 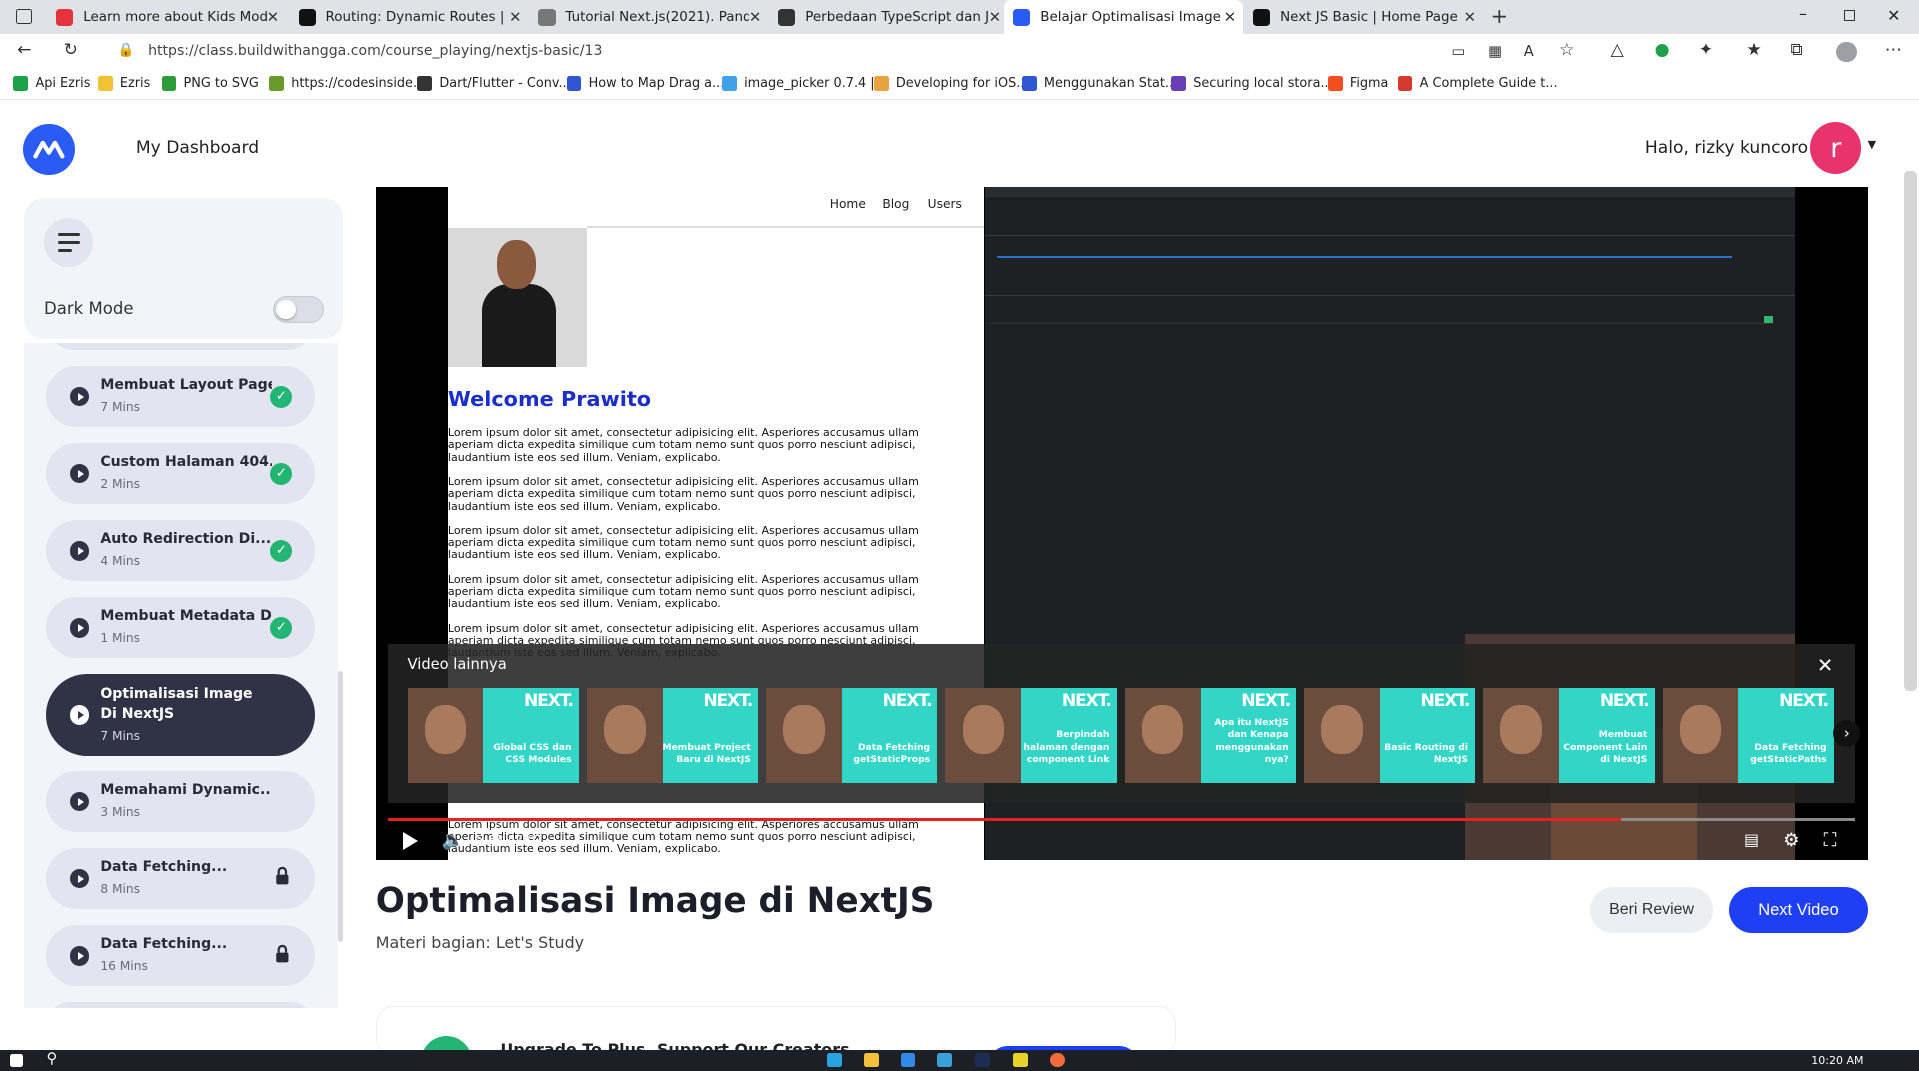 What do you see at coordinates (509, 840) in the screenshot?
I see `video-time: 5:58 / 7:07` at bounding box center [509, 840].